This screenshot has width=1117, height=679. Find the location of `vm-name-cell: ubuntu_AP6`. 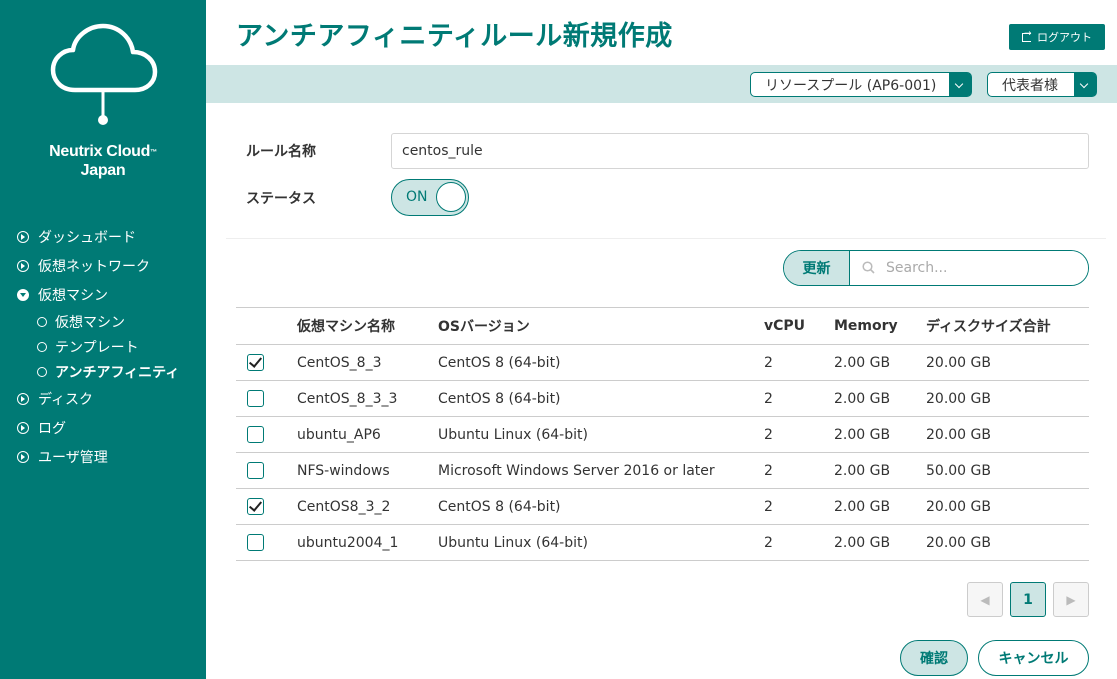

vm-name-cell: ubuntu_AP6 is located at coordinates (367, 434).